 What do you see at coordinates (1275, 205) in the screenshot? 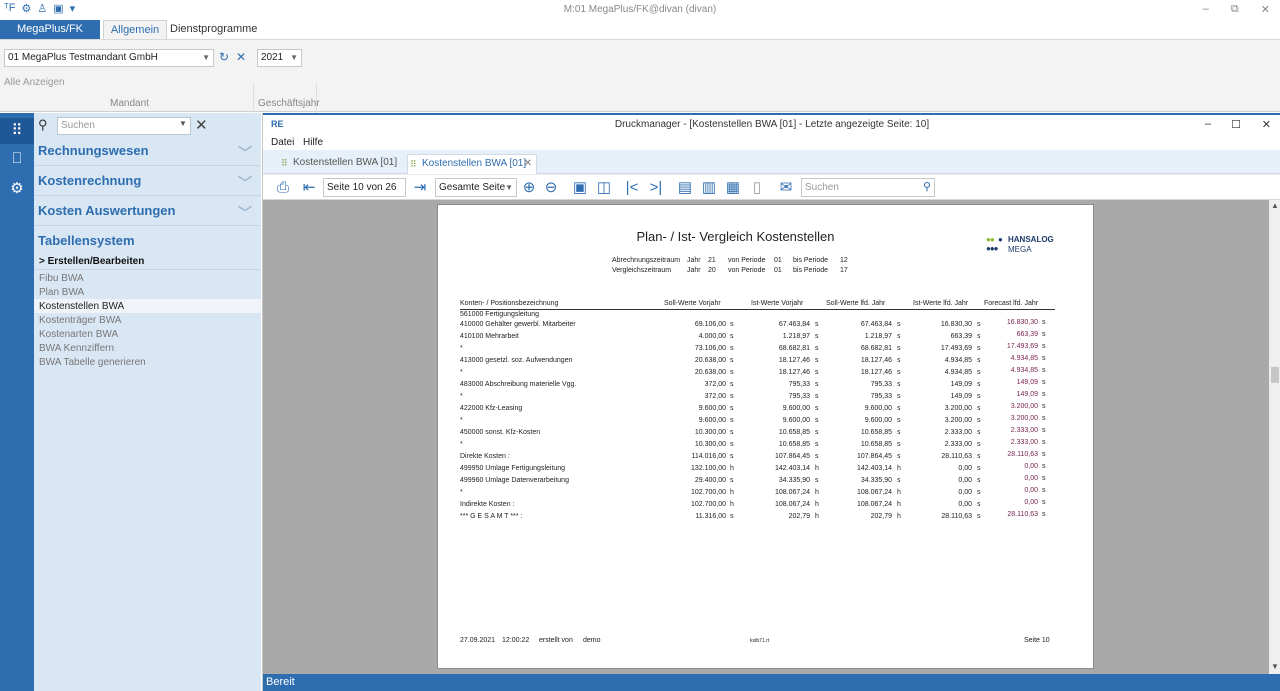
I see `scroll-up-icon: ▲` at bounding box center [1275, 205].